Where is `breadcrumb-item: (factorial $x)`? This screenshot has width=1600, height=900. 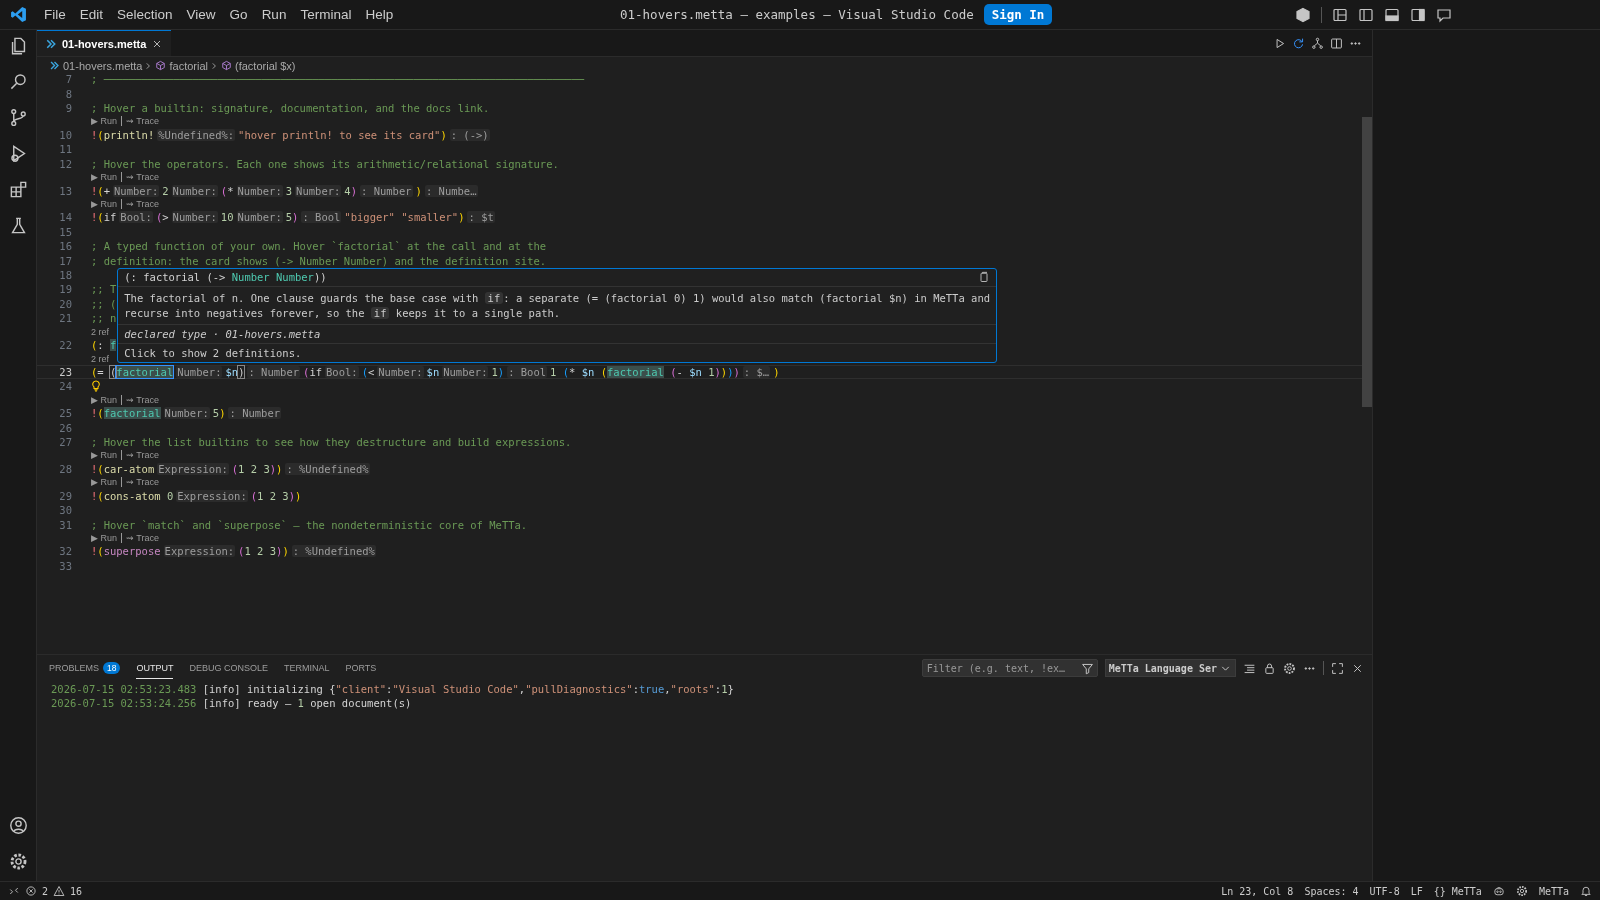 breadcrumb-item: (factorial $x) is located at coordinates (265, 65).